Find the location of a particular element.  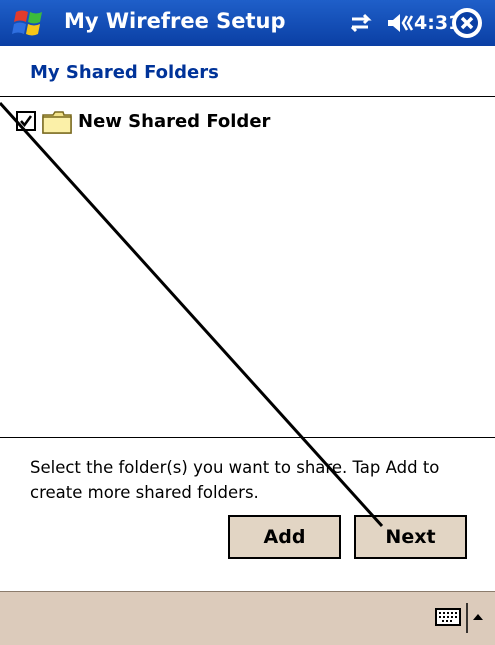

list-item: New Shared Folder is located at coordinates (166, 122).